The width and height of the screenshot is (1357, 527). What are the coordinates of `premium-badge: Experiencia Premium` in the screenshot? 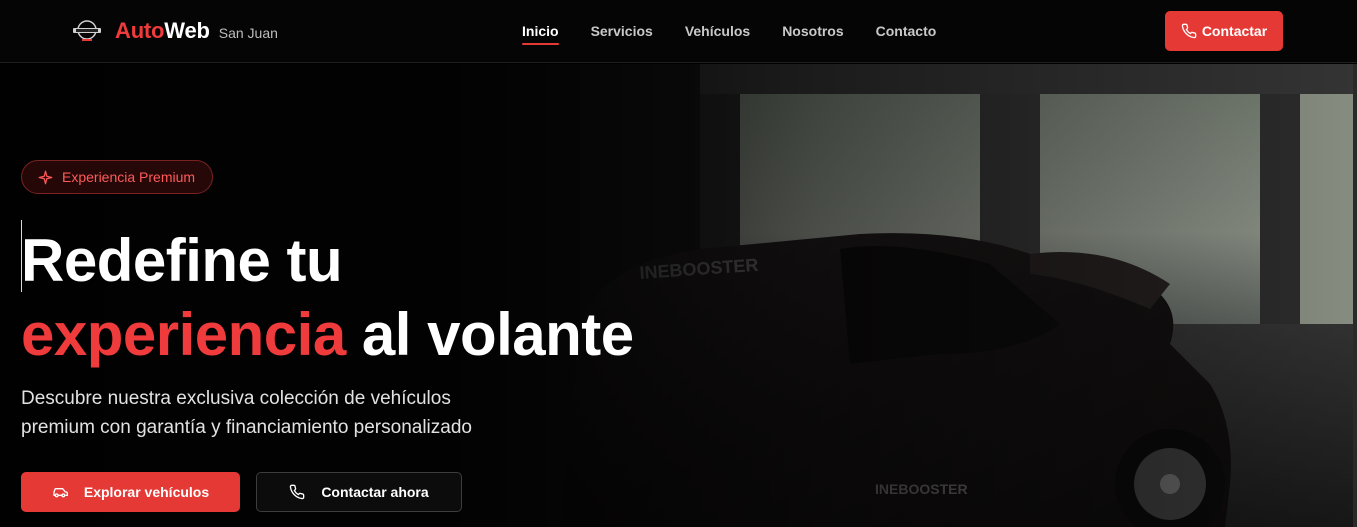 It's located at (117, 177).